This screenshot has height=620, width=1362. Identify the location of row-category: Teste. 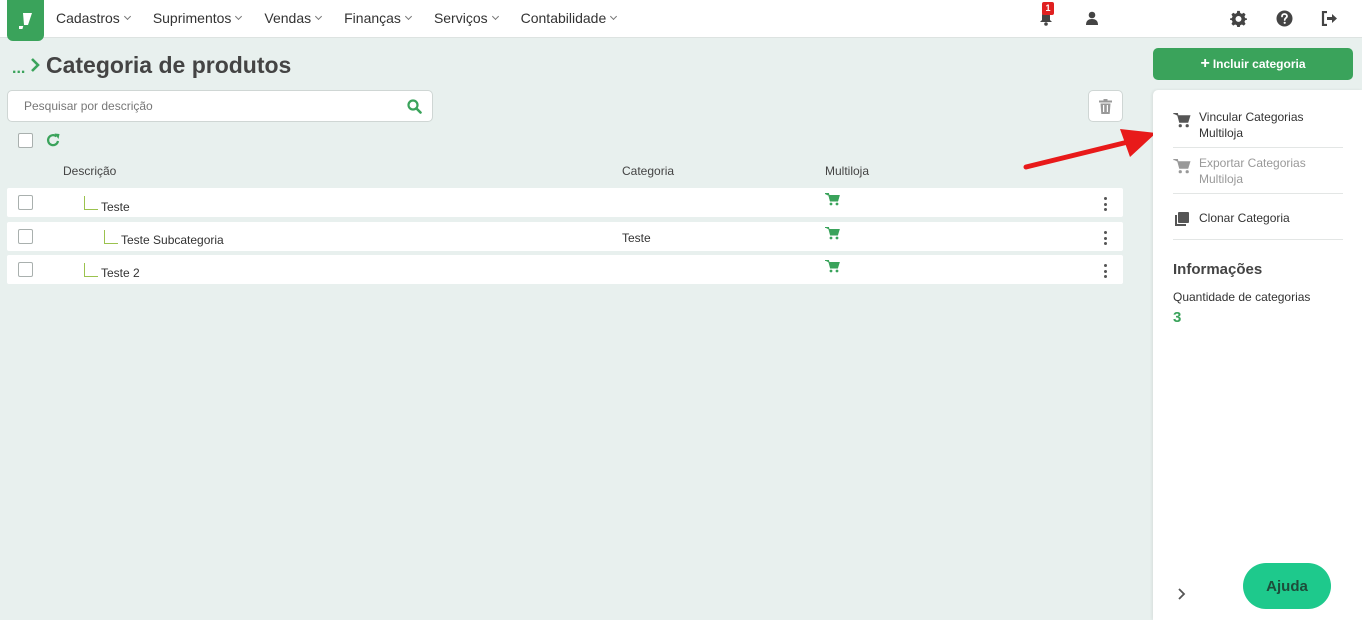
(636, 238).